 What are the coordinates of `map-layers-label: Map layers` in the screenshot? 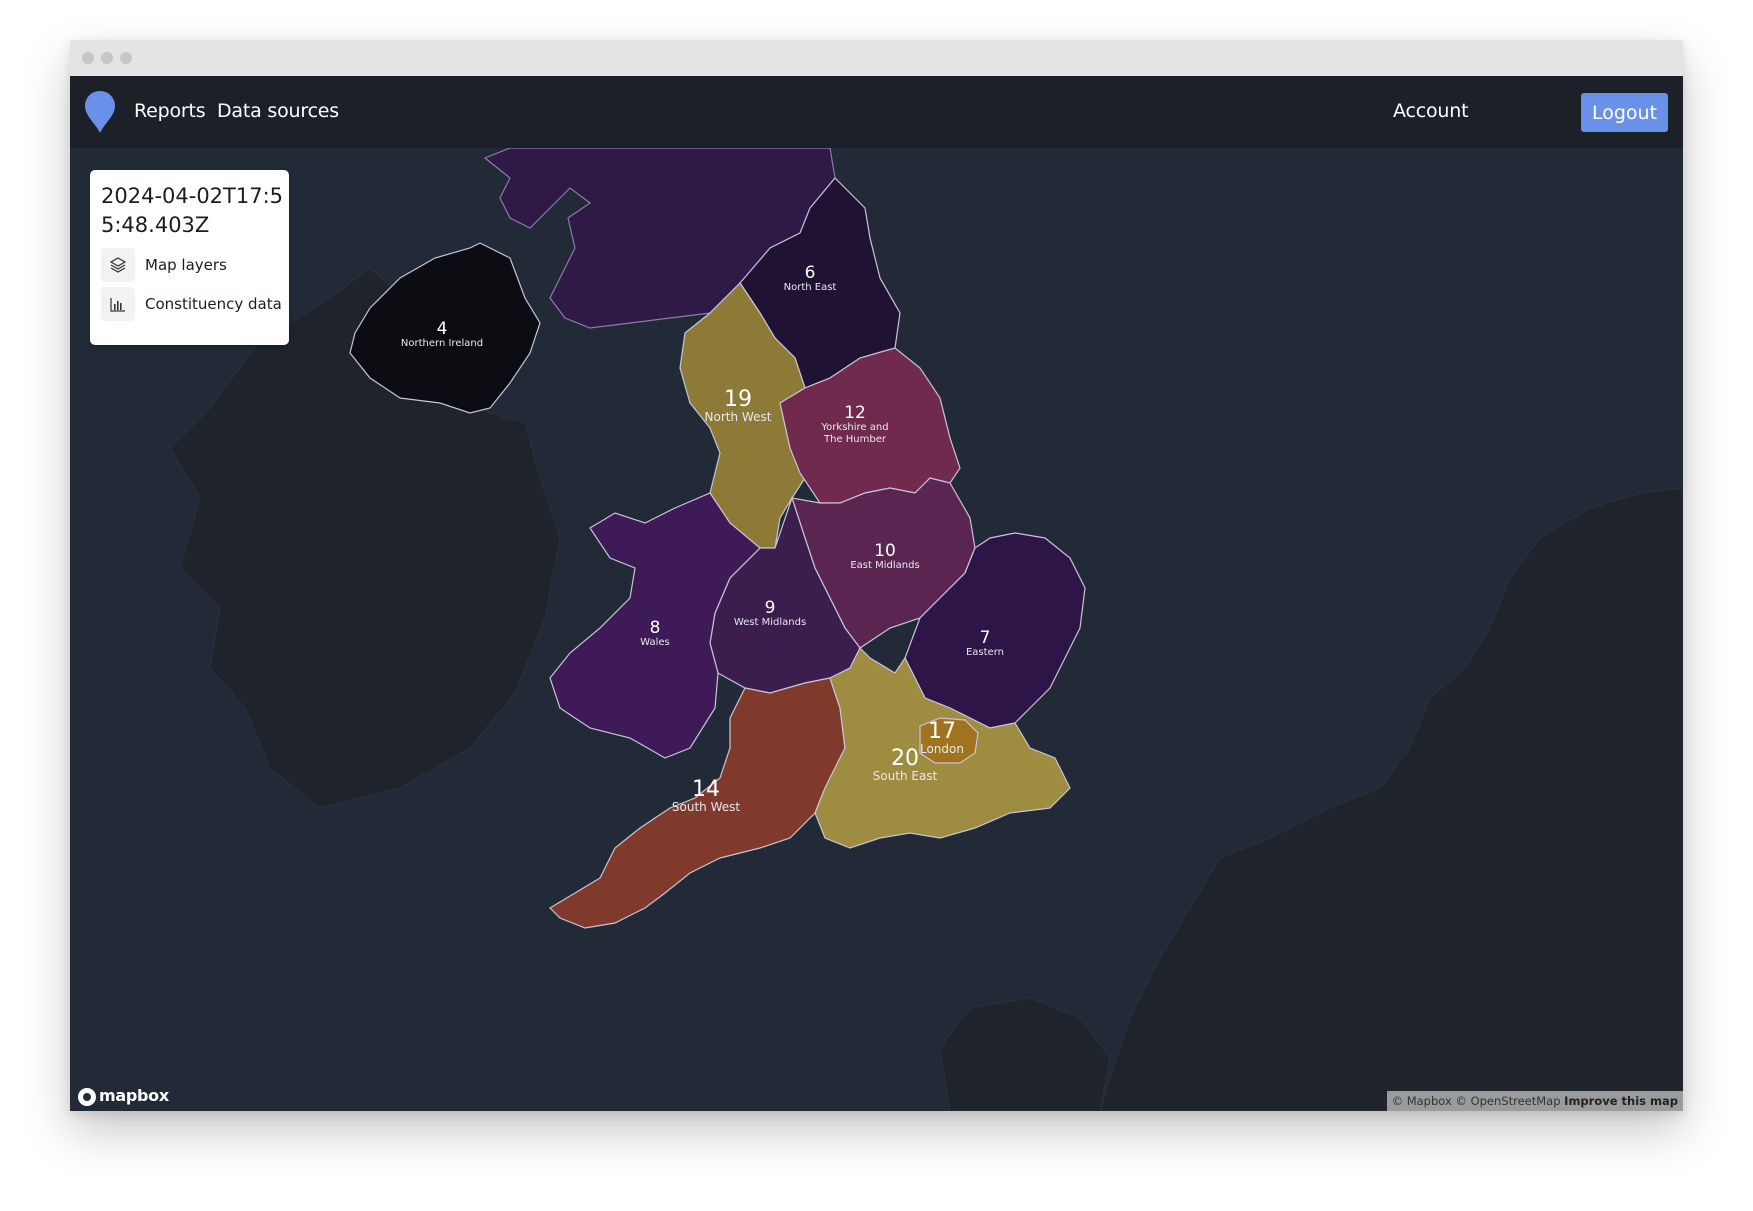 It's located at (186, 265).